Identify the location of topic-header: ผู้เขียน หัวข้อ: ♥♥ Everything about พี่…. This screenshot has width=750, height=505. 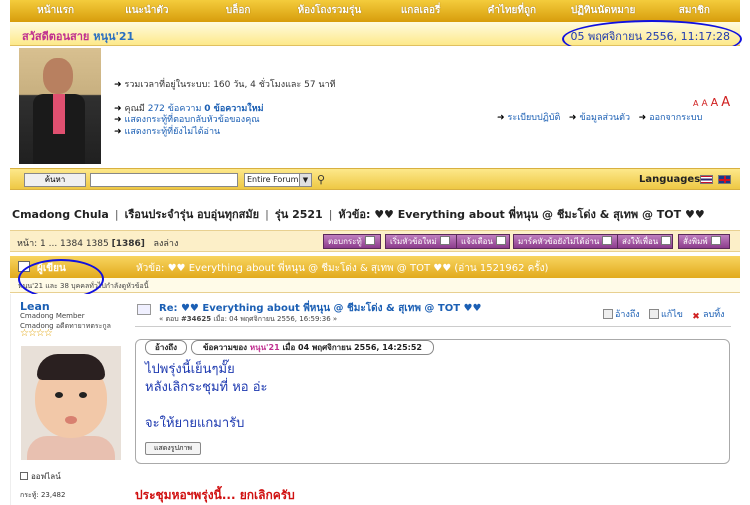
(375, 267).